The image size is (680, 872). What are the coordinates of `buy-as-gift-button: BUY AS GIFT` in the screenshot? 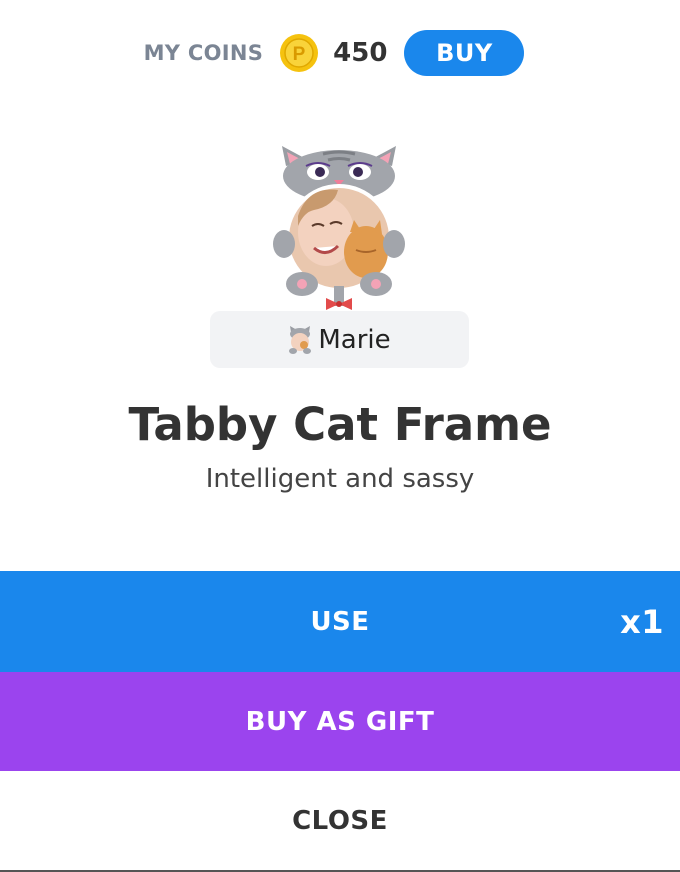 It's located at (340, 721).